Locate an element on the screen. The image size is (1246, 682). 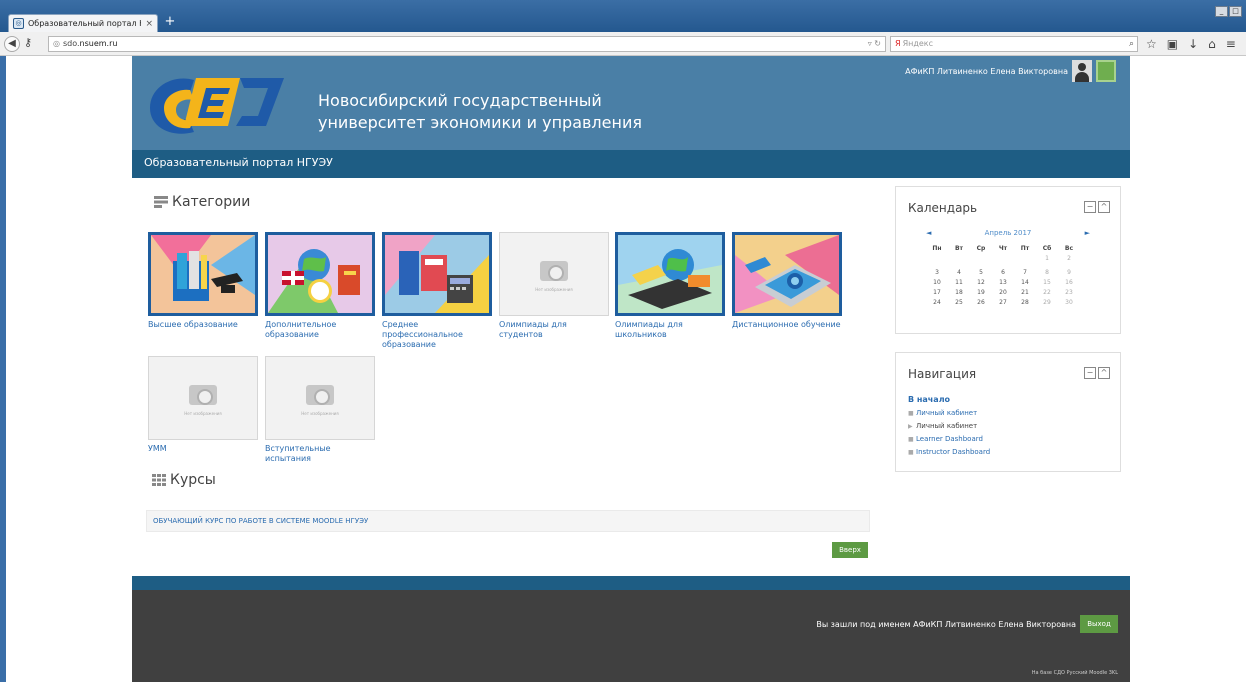
nav-item: ■ Learner Dashboard is located at coordinates (949, 439).